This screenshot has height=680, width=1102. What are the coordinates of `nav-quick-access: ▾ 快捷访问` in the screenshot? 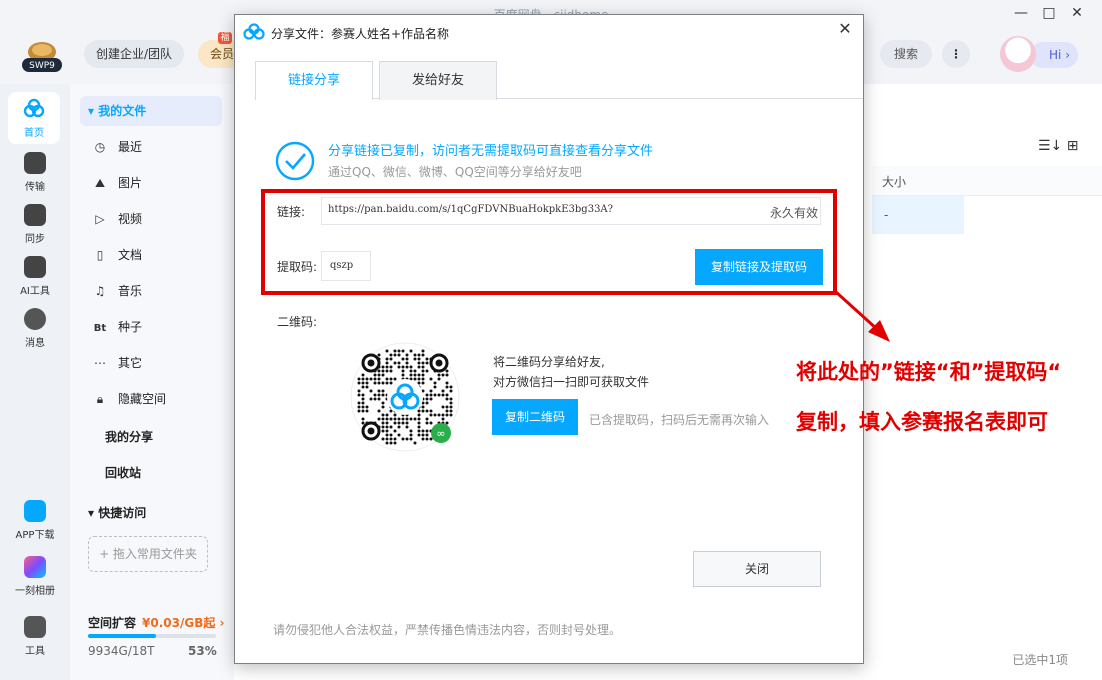 It's located at (117, 512).